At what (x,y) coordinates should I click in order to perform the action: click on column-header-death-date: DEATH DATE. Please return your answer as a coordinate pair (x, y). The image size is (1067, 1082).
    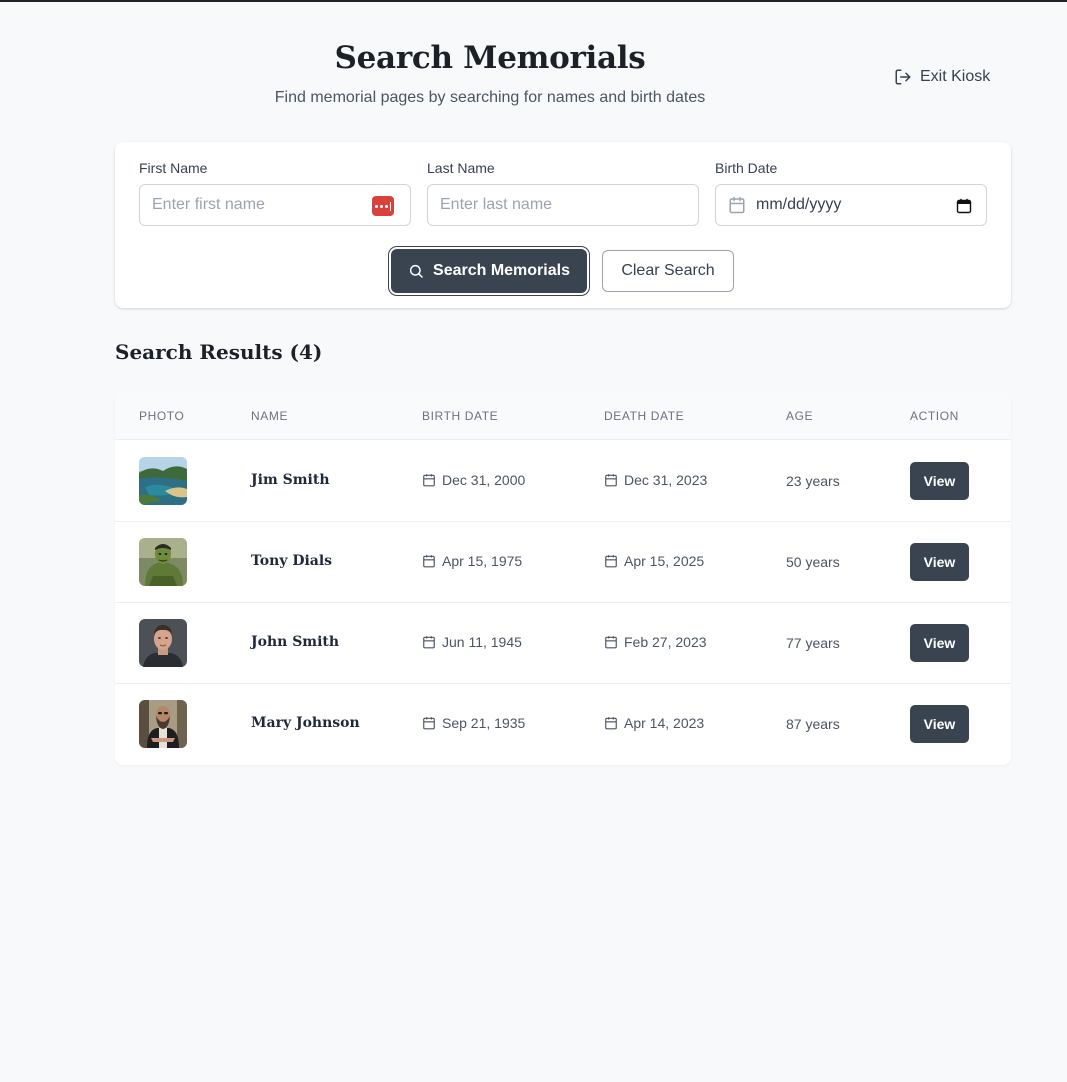
    Looking at the image, I should click on (644, 416).